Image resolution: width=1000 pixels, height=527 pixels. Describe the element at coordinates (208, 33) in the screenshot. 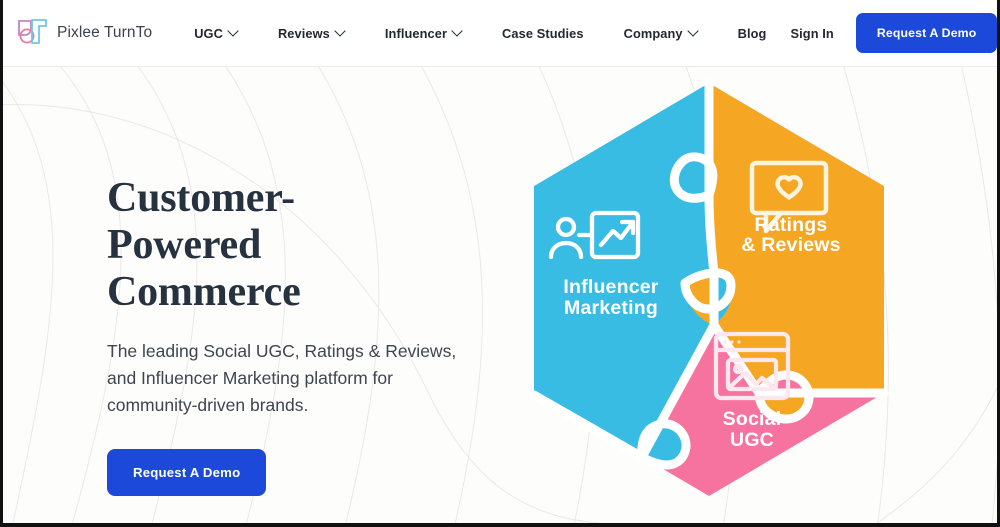

I see `nav-item-label: UGC` at that location.